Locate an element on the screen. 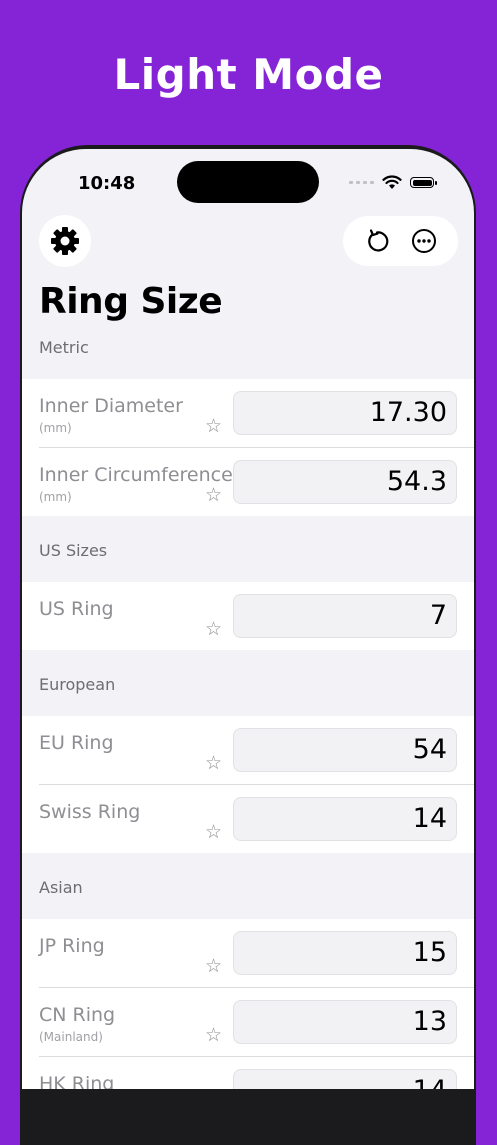 This screenshot has width=497, height=1145. gear-icon is located at coordinates (65, 241).